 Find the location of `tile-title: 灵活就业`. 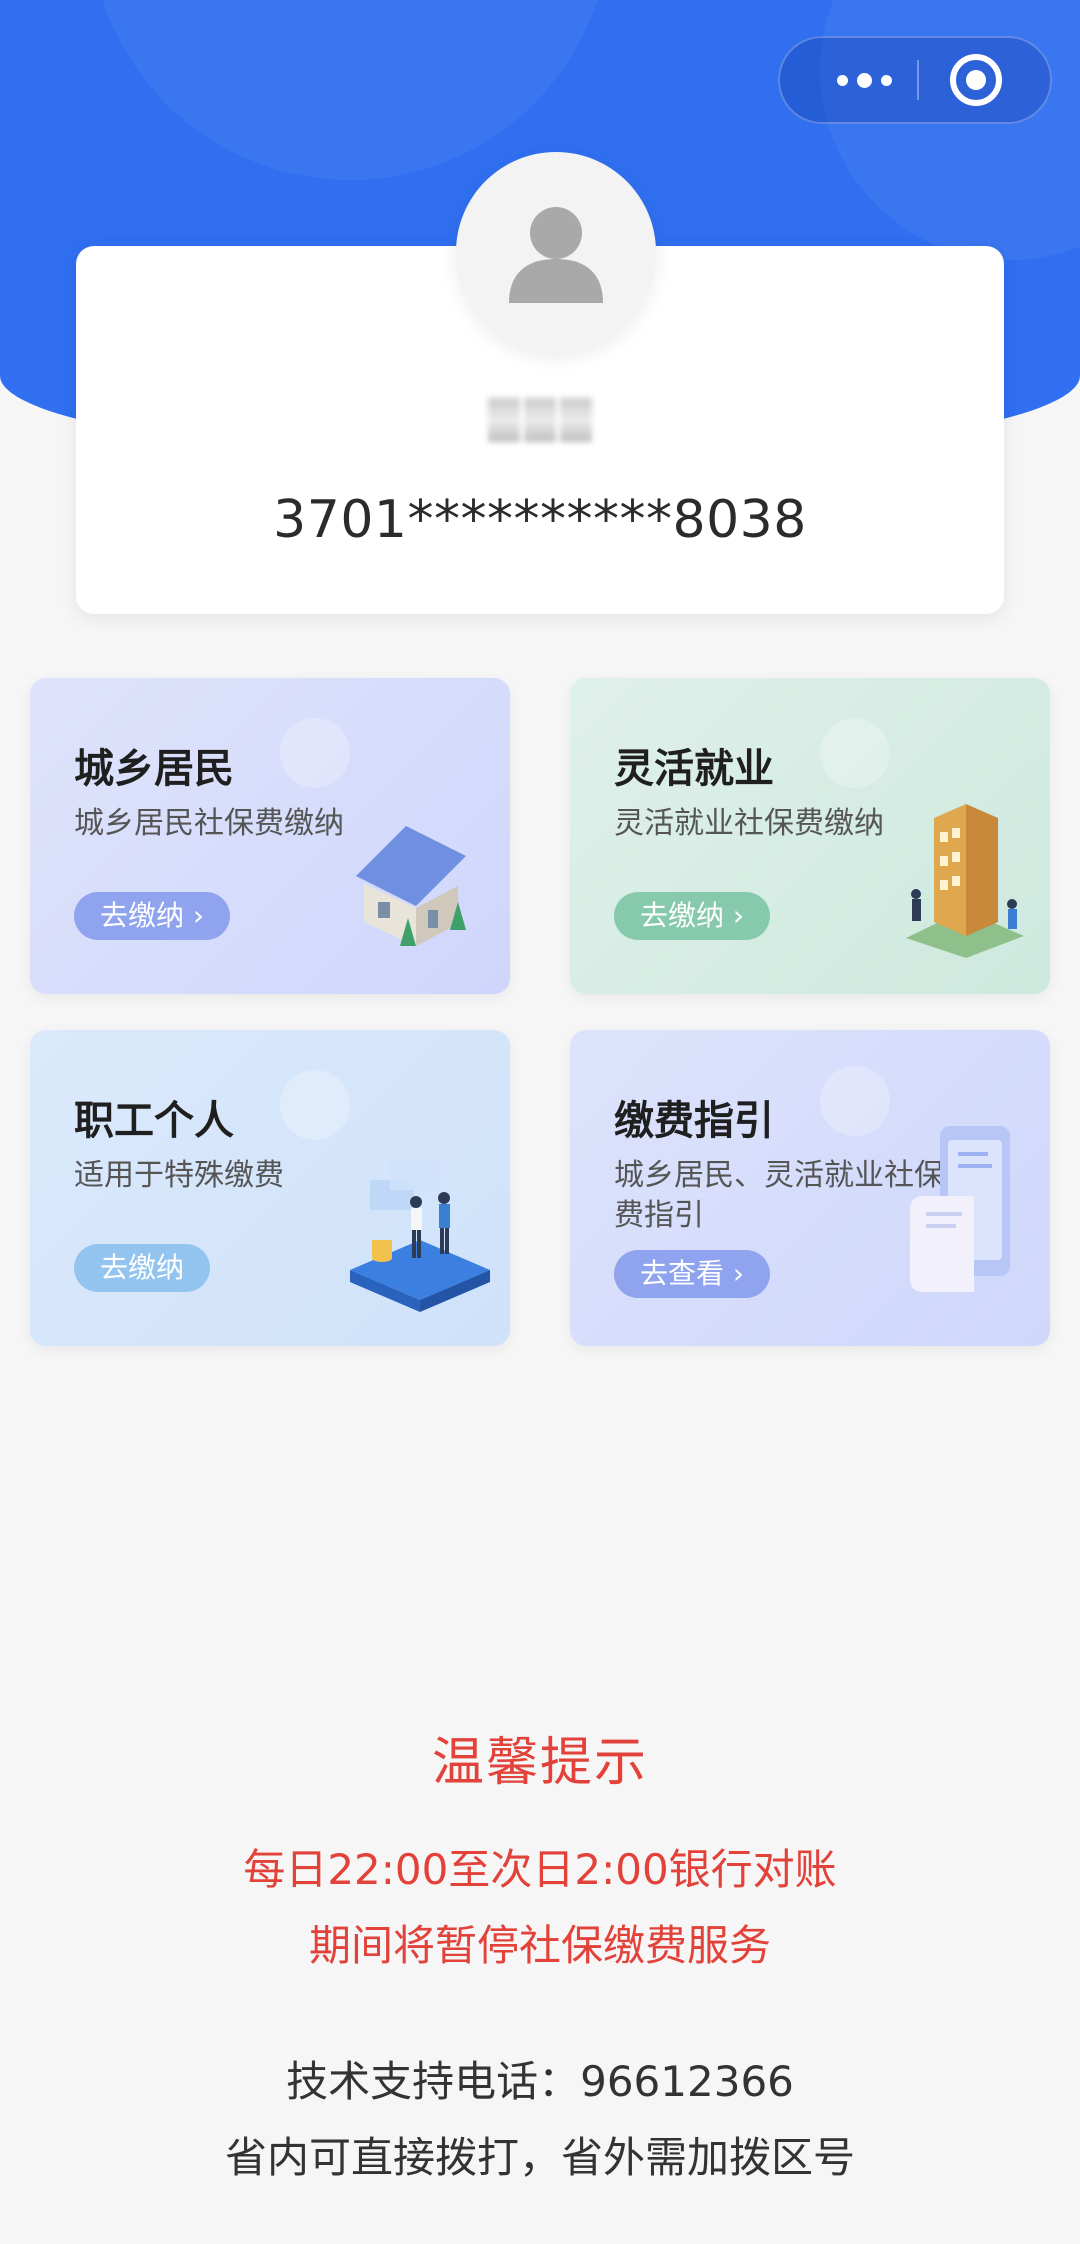

tile-title: 灵活就业 is located at coordinates (694, 769).